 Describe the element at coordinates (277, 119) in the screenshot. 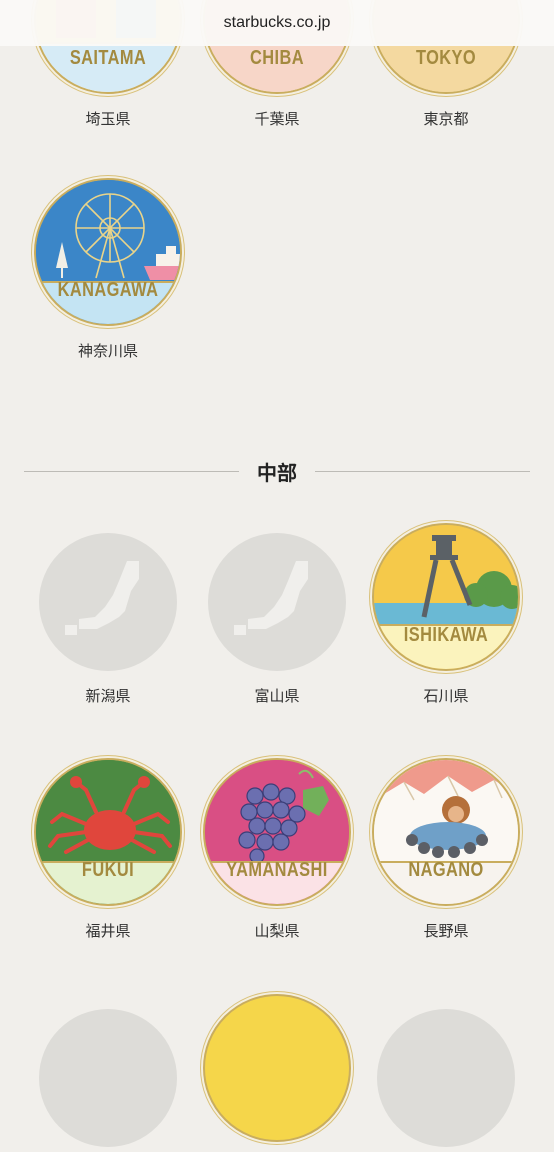

I see `badge-caption: 千葉県` at that location.